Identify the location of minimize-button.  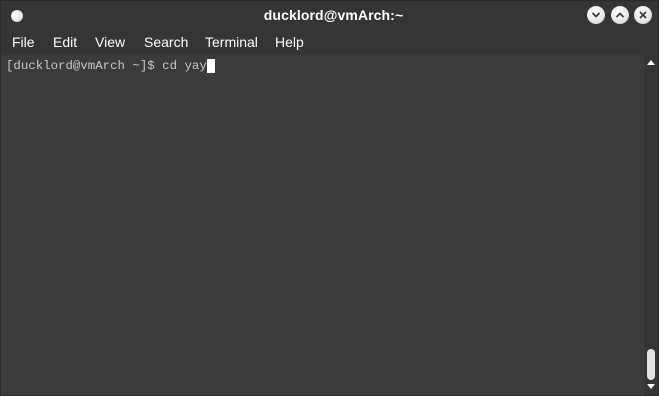
(596, 15).